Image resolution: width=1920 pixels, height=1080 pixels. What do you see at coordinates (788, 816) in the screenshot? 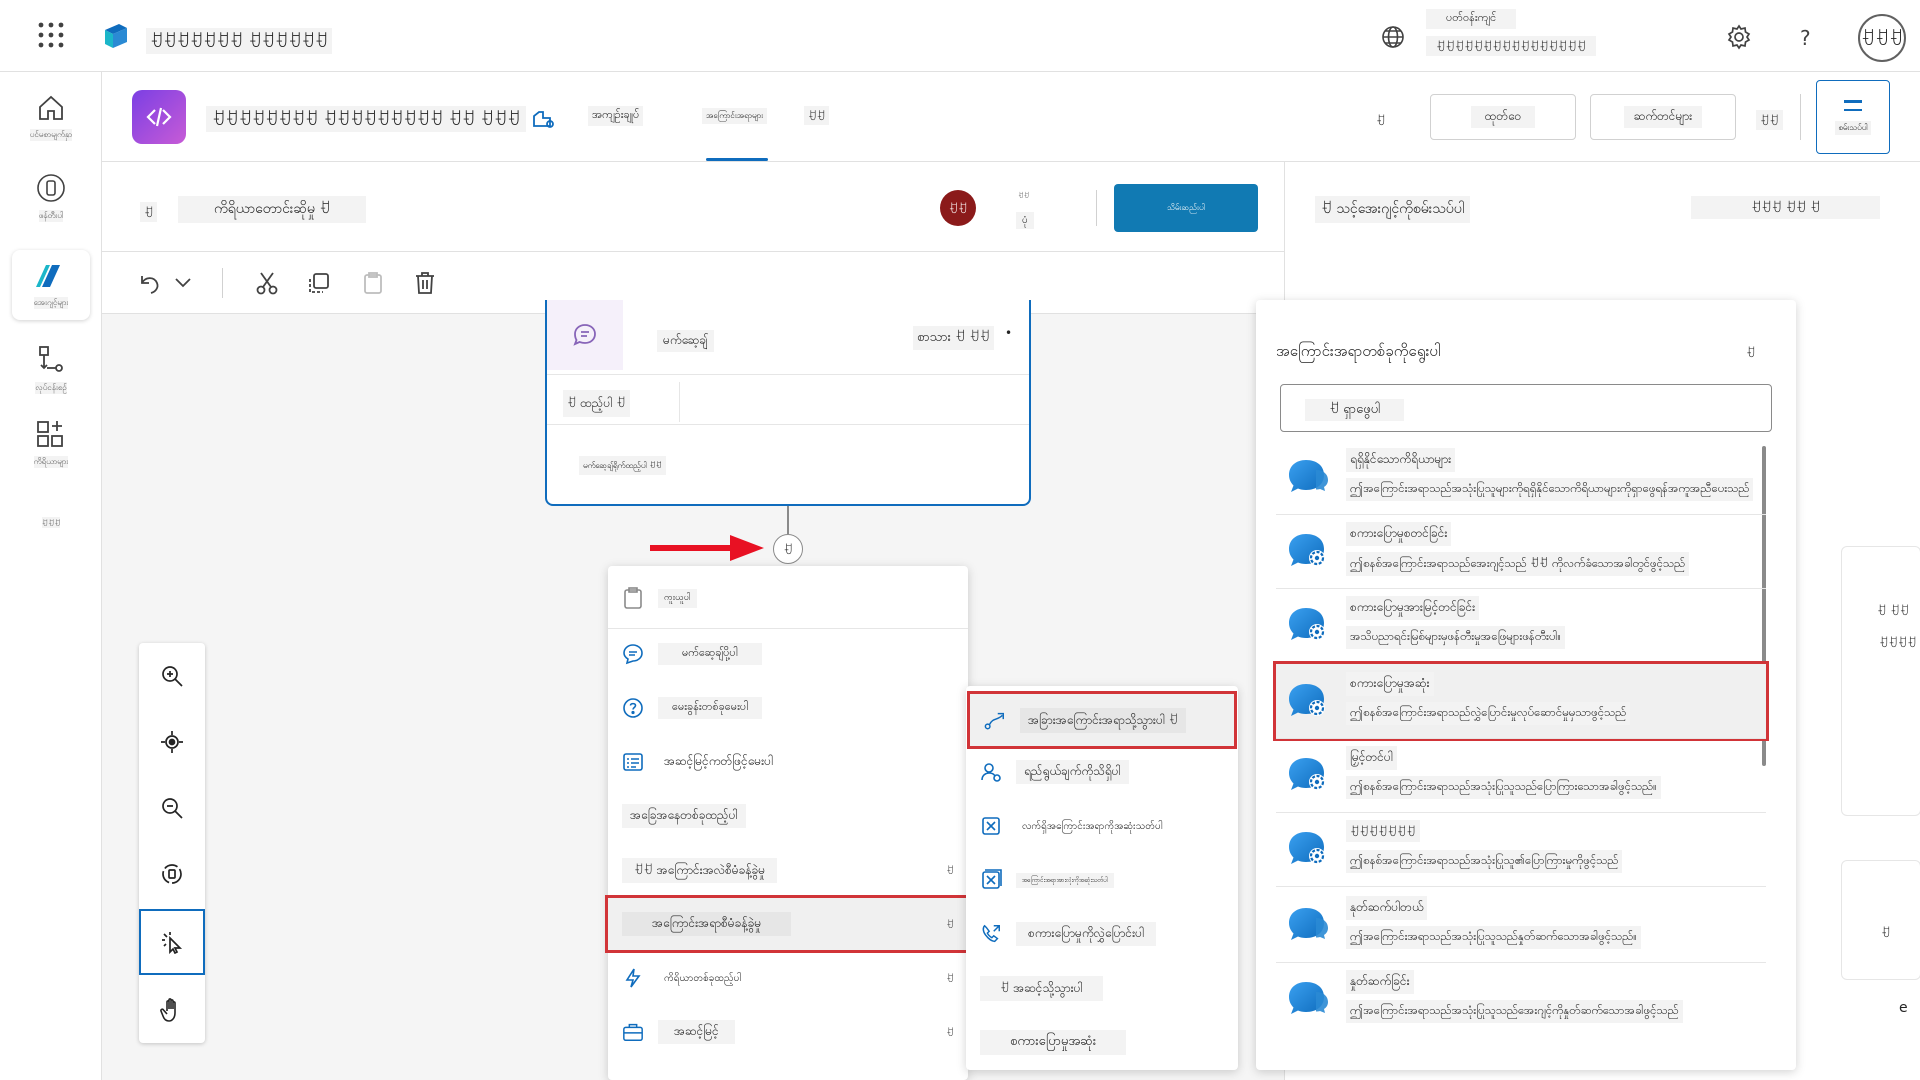
I see `add-condition-menu-item: အခြေအနေတစ်ခုထည့်ပါ` at bounding box center [788, 816].